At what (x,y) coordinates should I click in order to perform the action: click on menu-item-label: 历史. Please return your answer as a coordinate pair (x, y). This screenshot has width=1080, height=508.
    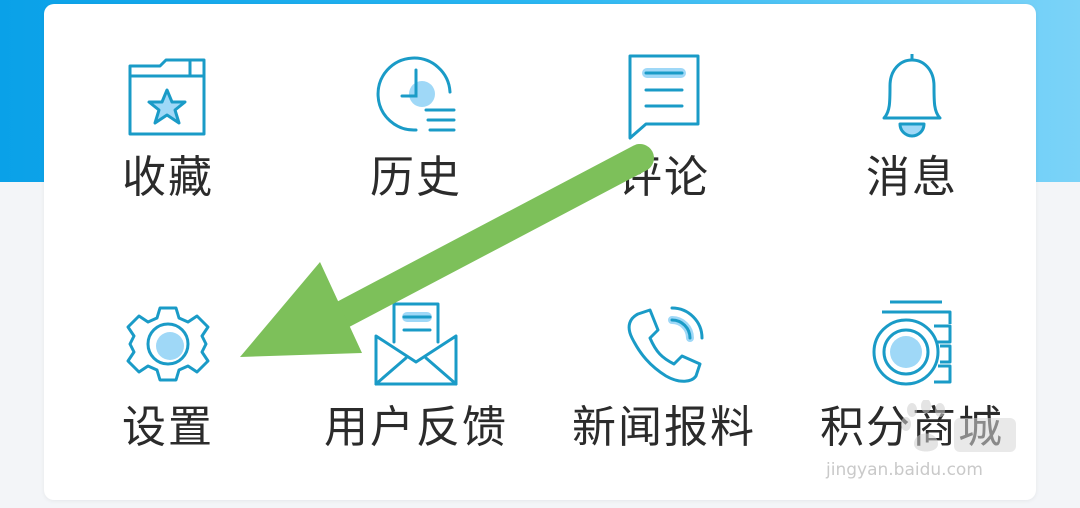
    Looking at the image, I should click on (416, 177).